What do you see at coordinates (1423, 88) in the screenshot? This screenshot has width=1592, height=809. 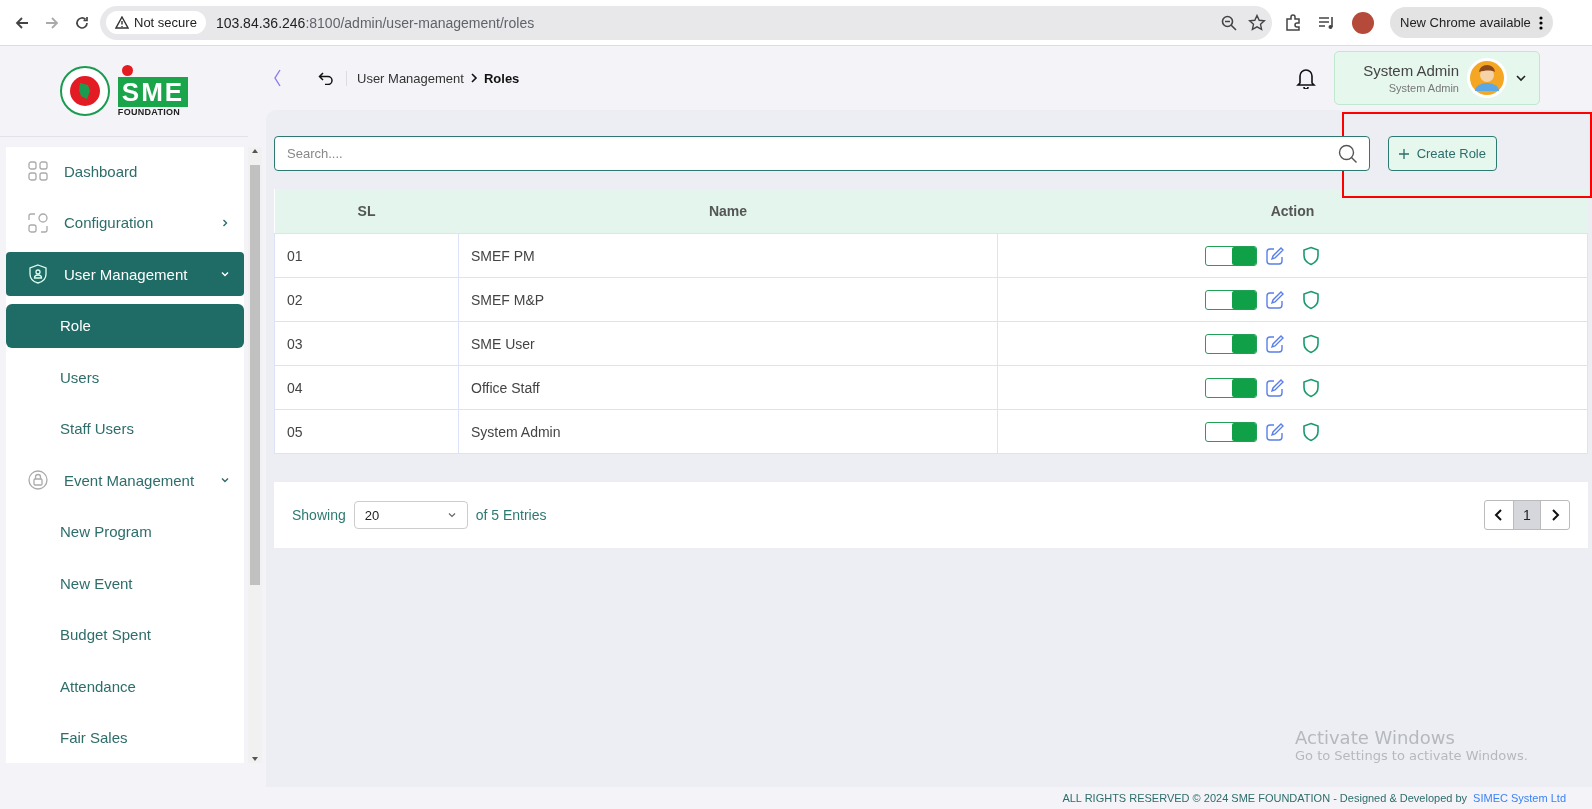 I see `user-role: System Admin` at bounding box center [1423, 88].